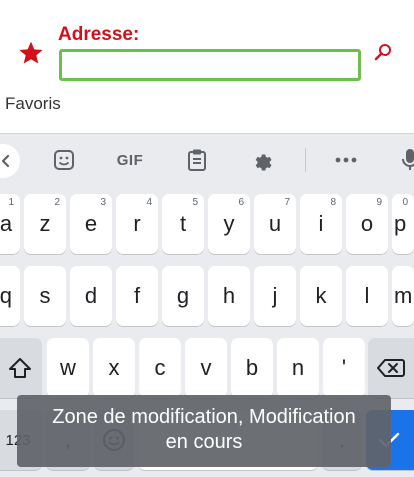 The width and height of the screenshot is (414, 477). I want to click on key-e: 3e, so click(91, 224).